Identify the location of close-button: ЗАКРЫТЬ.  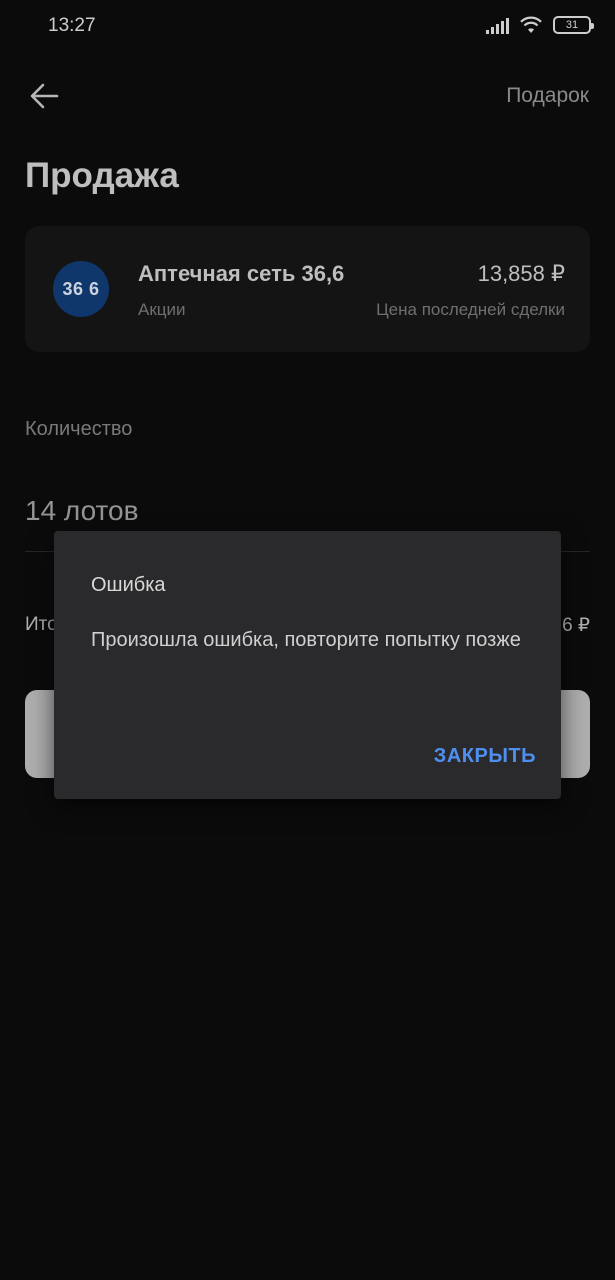
(485, 756).